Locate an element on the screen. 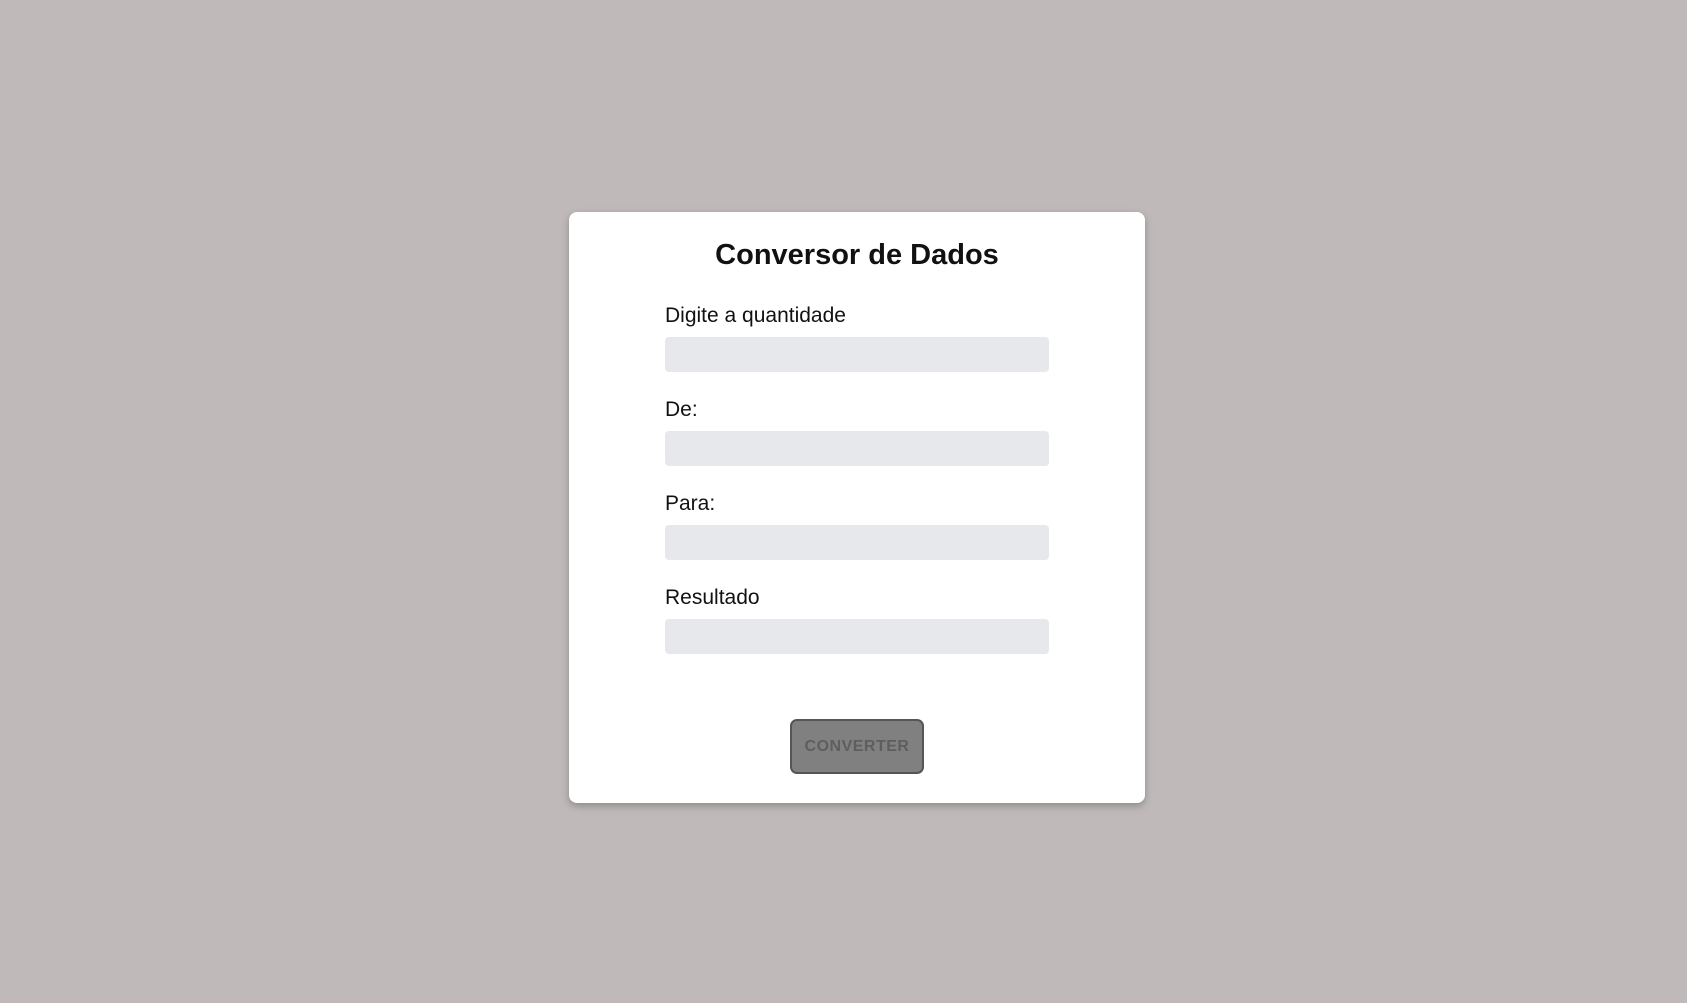  from-label: De: is located at coordinates (681, 409).